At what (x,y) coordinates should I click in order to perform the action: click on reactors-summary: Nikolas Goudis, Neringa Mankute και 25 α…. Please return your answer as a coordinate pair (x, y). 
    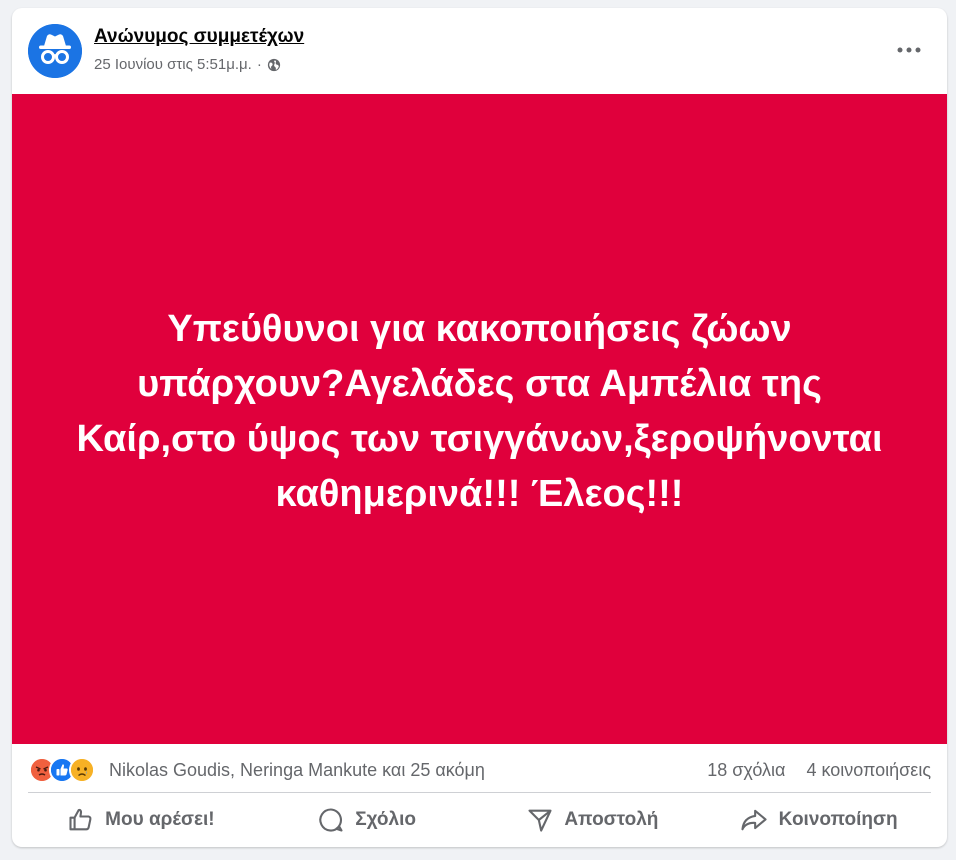
    Looking at the image, I should click on (297, 770).